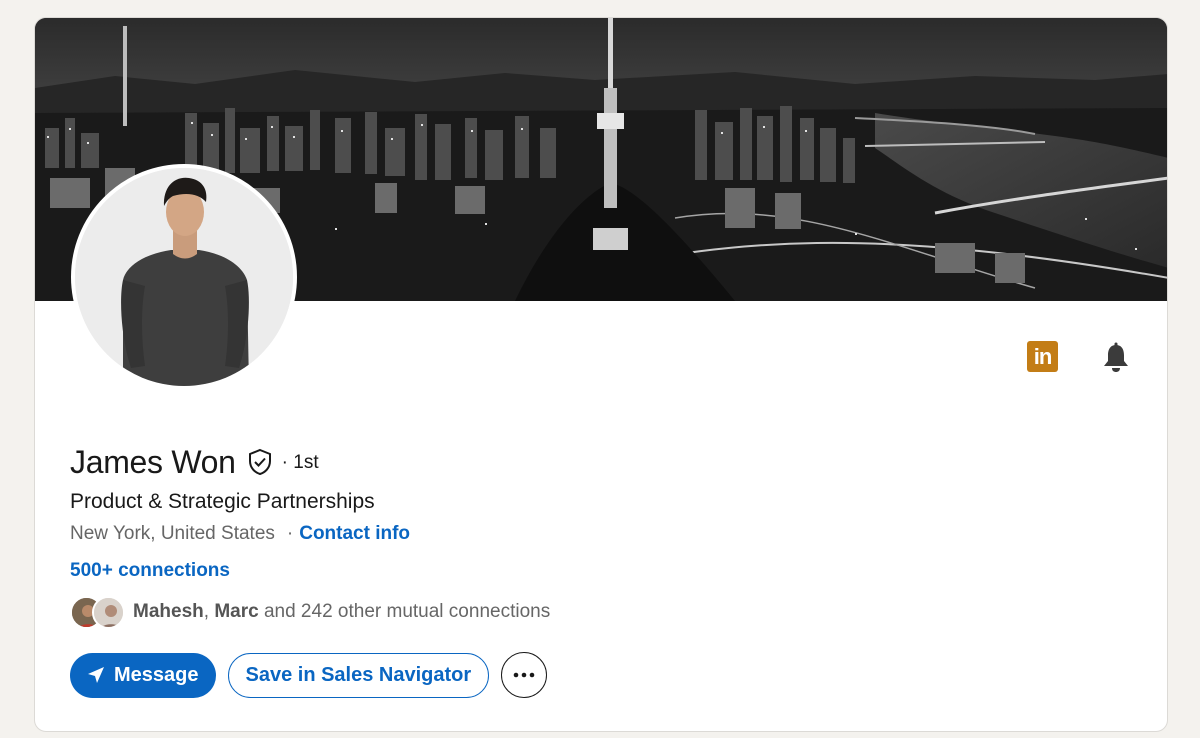 The image size is (1200, 738). I want to click on profile-photo, so click(184, 277).